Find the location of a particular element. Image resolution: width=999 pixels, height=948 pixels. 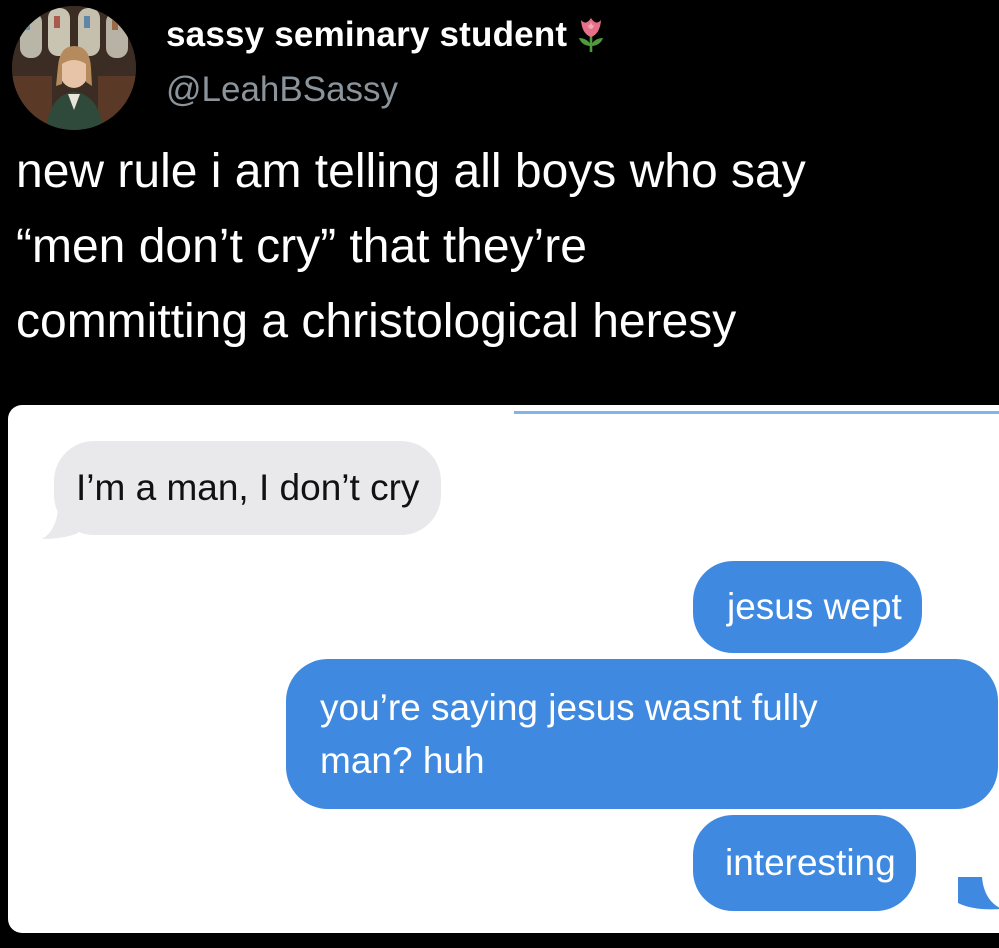

sent-message-bubble: interesting is located at coordinates (804, 863).